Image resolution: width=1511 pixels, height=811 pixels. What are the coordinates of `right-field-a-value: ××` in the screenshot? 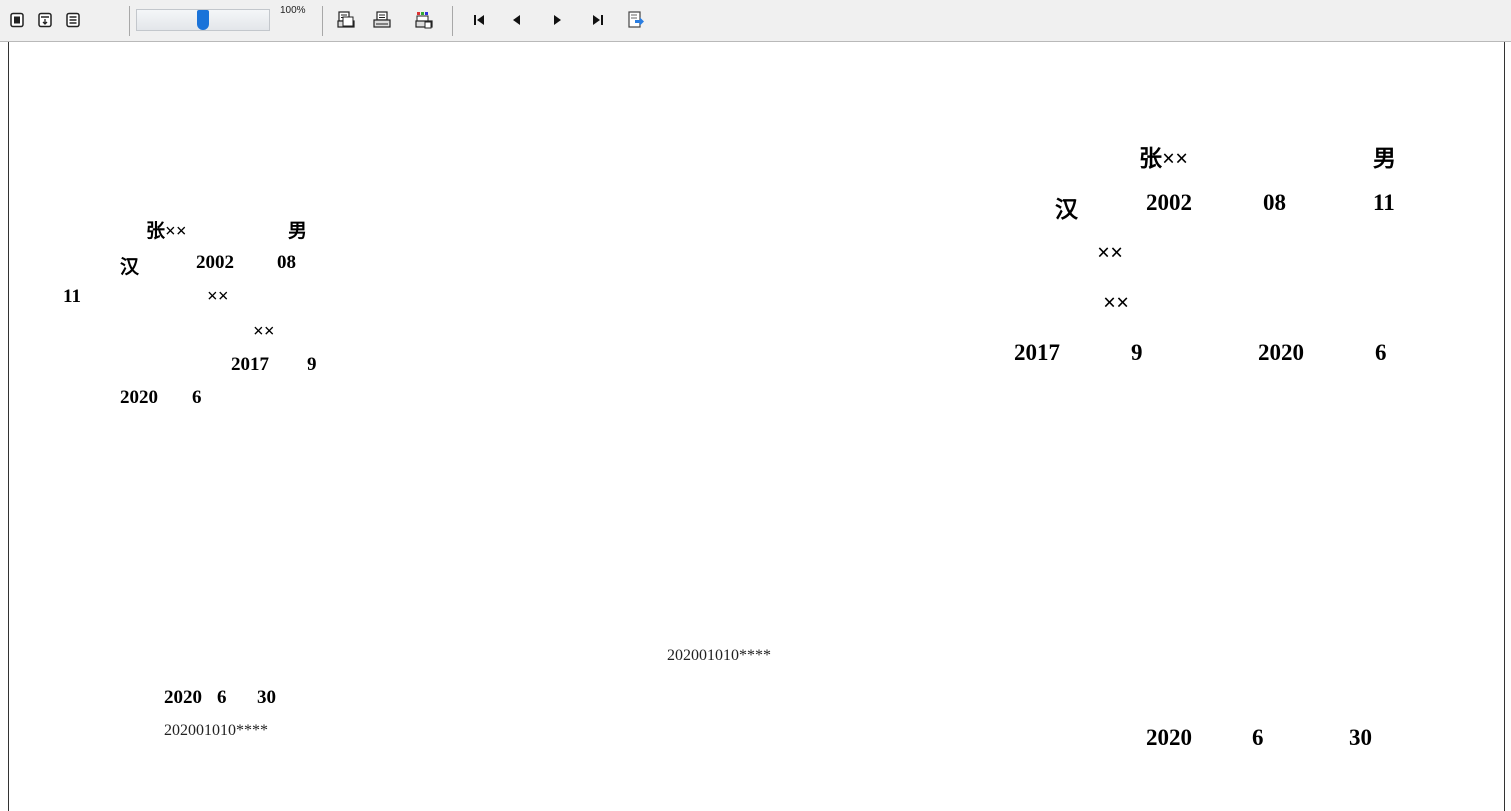 It's located at (1110, 252).